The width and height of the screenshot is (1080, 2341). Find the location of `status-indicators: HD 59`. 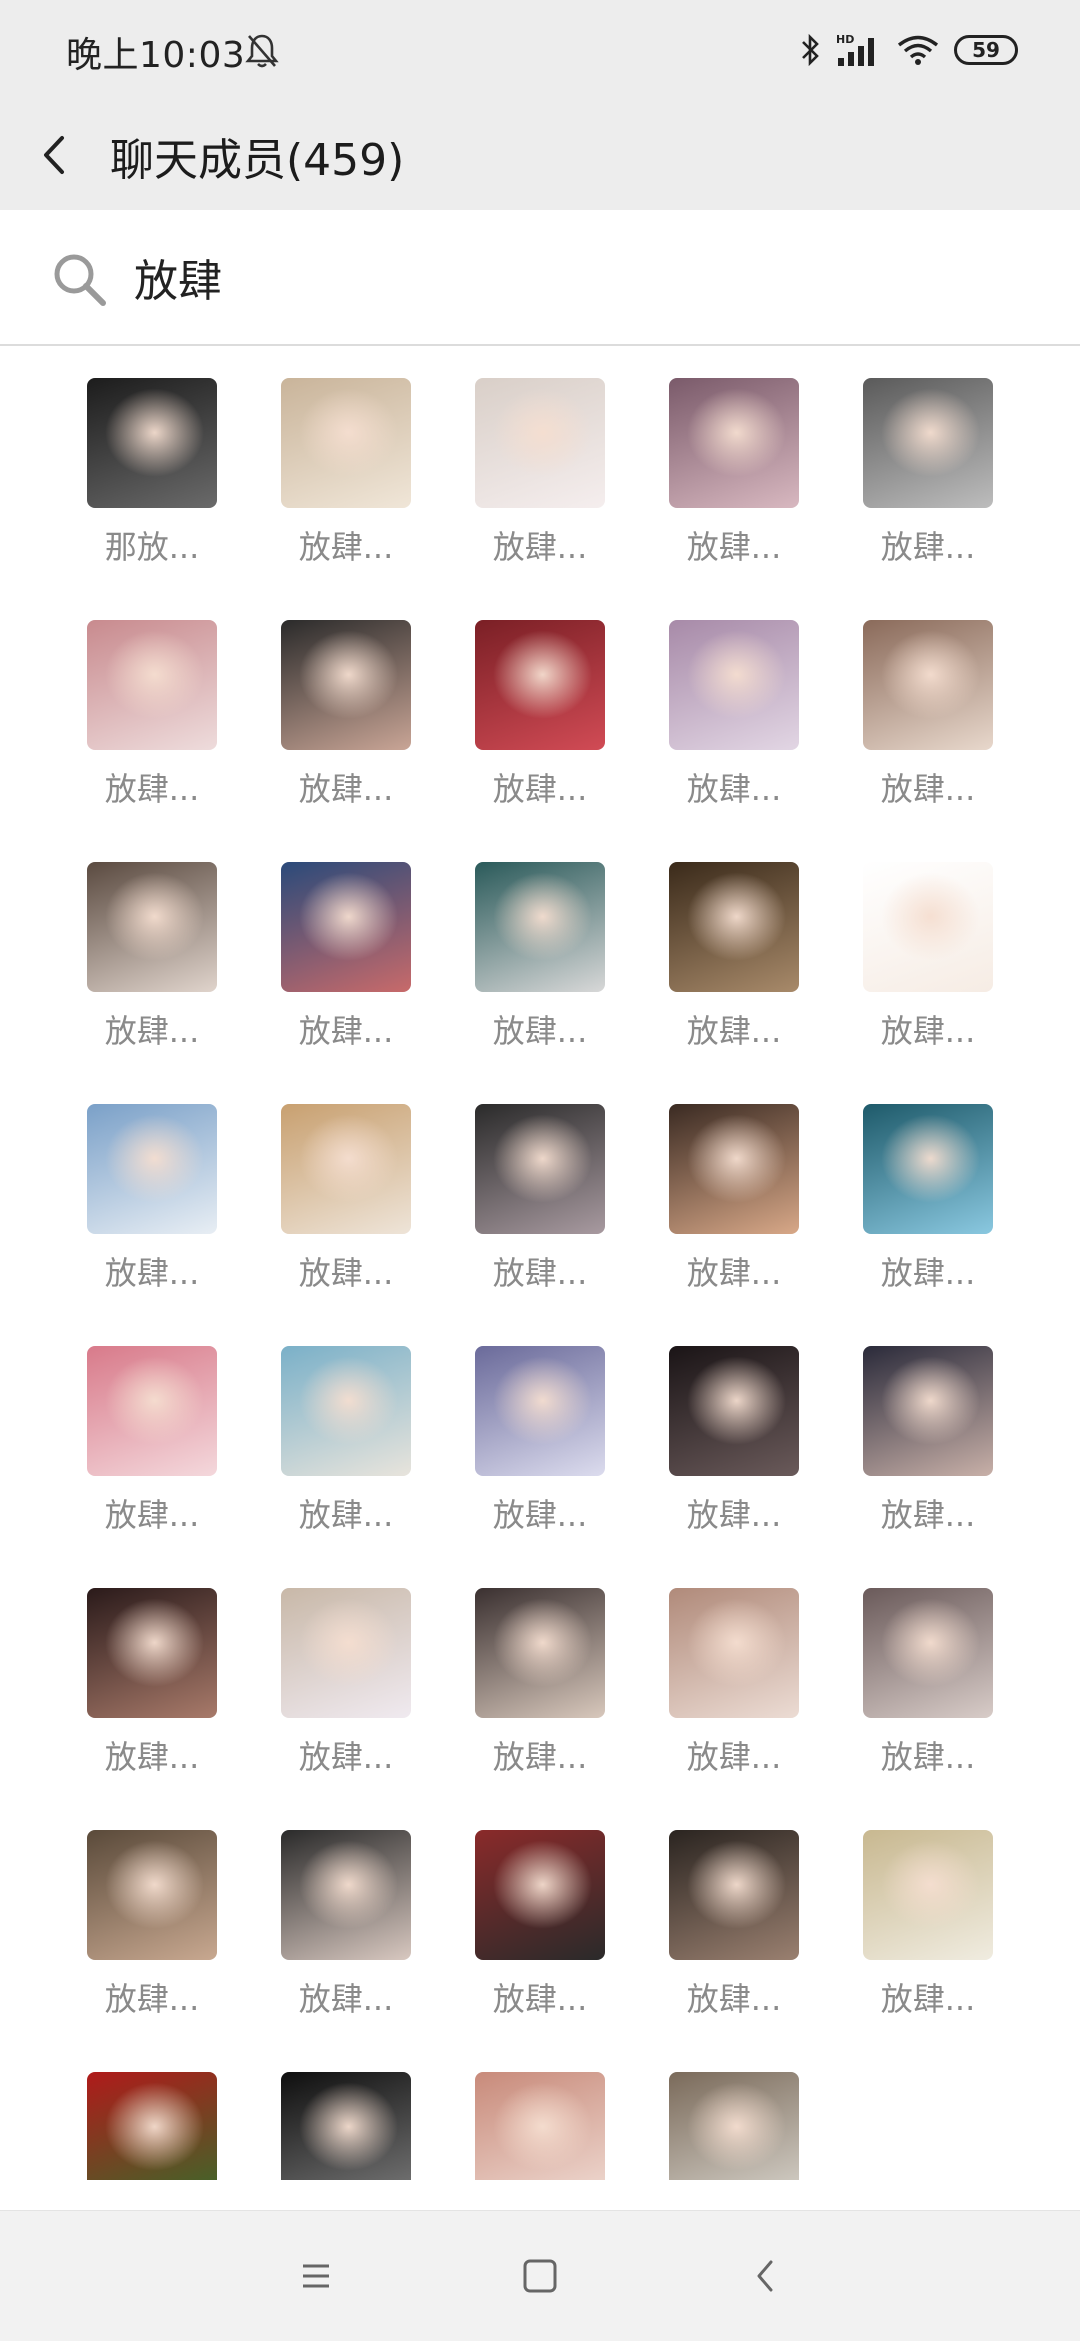

status-indicators: HD 59 is located at coordinates (909, 50).